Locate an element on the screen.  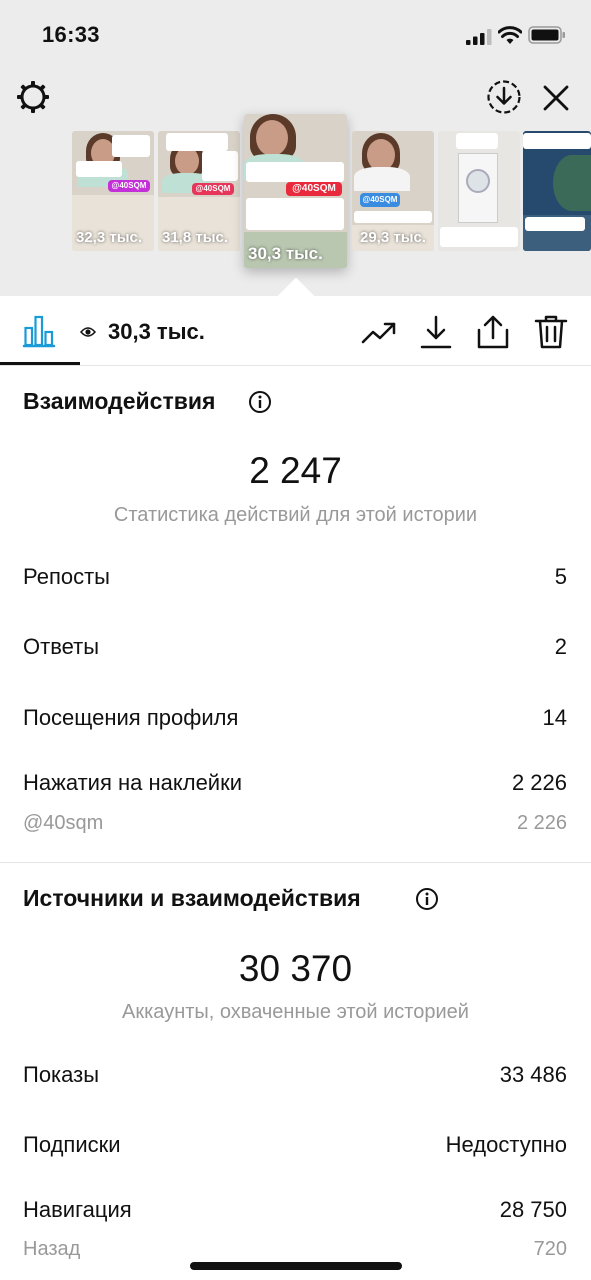
reposts-value: 5 is located at coordinates (560, 576).